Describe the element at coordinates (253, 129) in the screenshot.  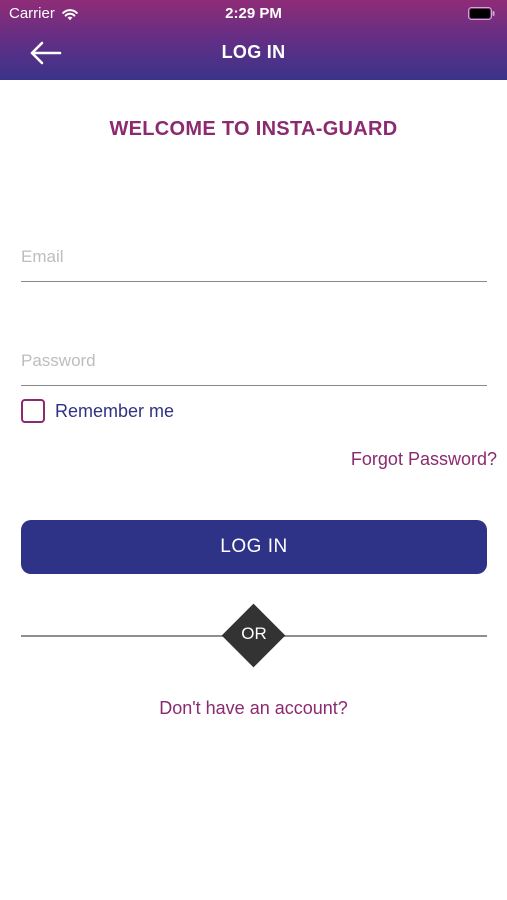
I see `welcome-heading: WELCOME TO INSTA-GUARD` at that location.